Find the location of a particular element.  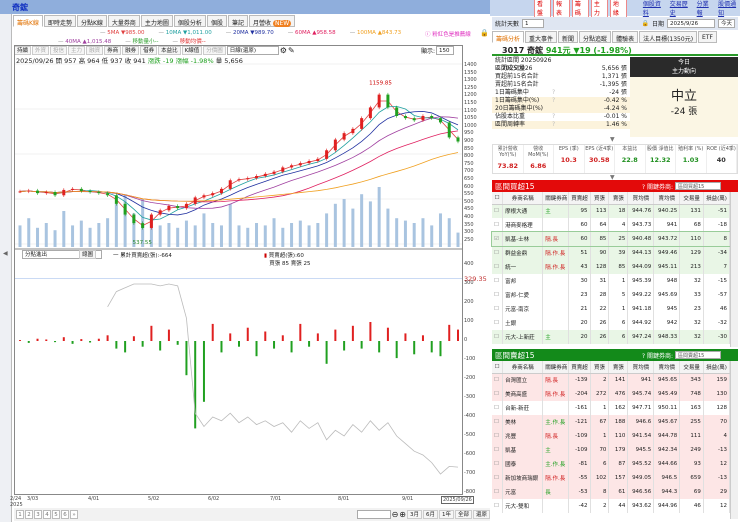

table-row: ☐ 群益金鼎 隔.作.長 51 90 39 944.13 949.46 129 -34 is located at coordinates (611, 253).